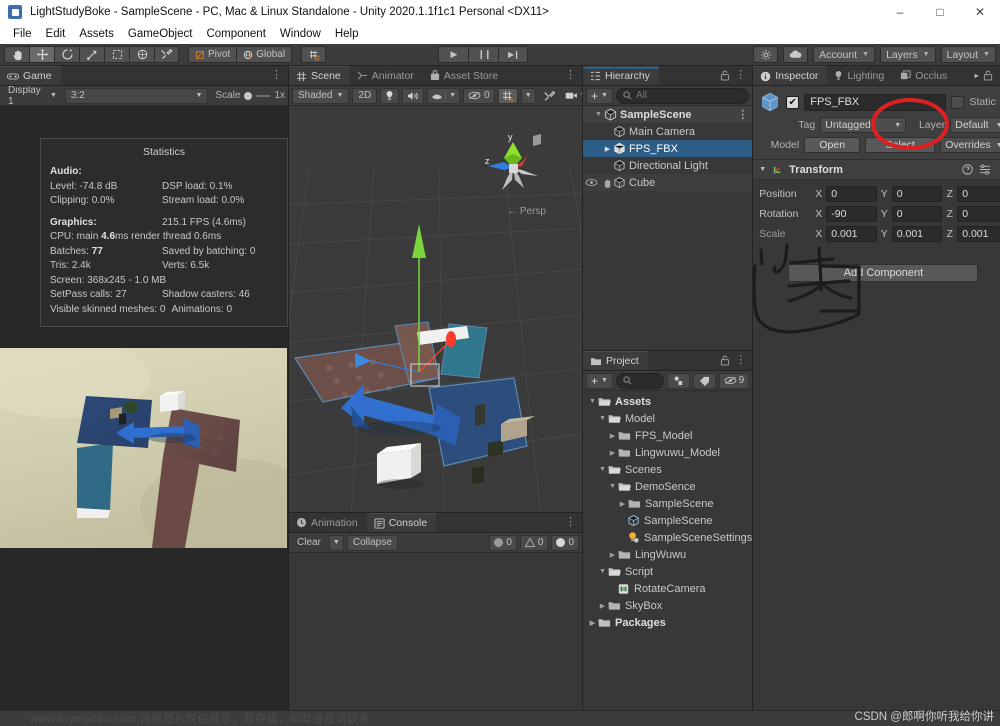  What do you see at coordinates (970, 145) in the screenshot?
I see `overrides-dropdown: Overrides ▼` at bounding box center [970, 145].